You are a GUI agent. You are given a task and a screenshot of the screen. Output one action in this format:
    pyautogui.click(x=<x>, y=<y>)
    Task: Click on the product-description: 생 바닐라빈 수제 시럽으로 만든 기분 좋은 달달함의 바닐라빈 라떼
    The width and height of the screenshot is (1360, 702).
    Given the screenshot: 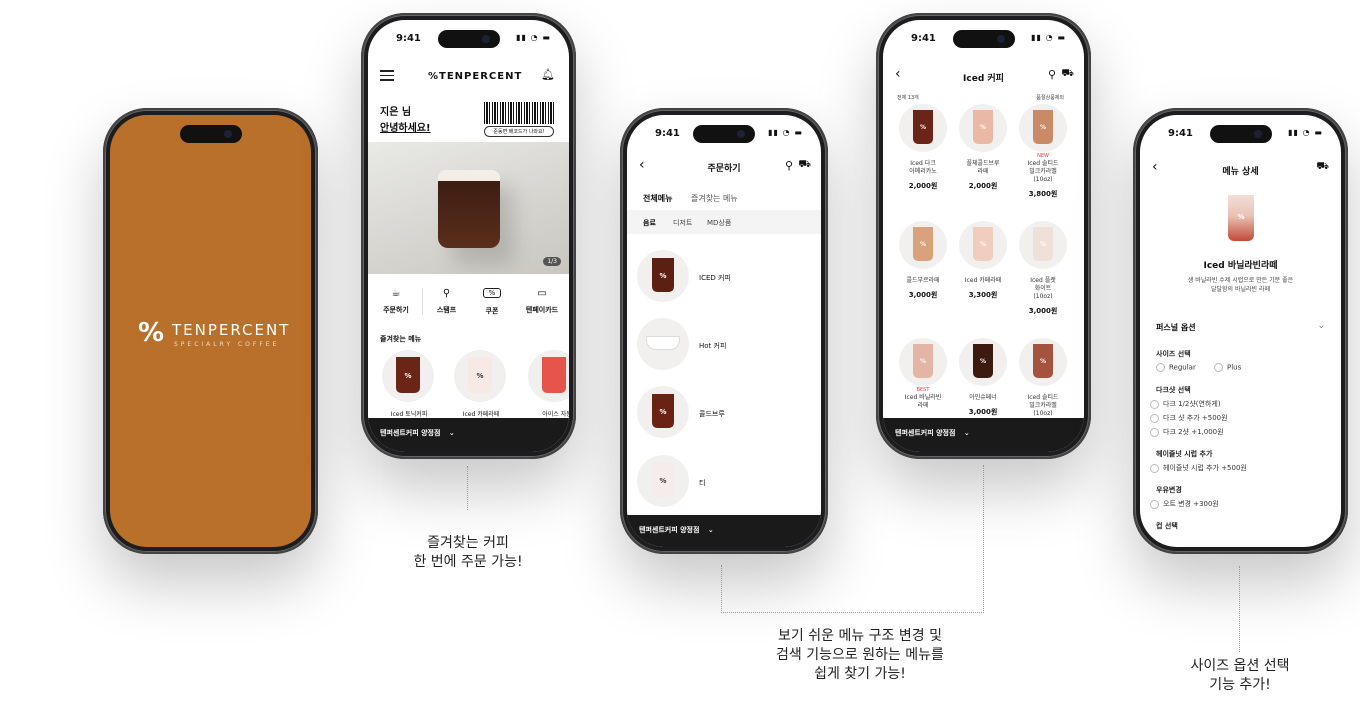 What is the action you would take?
    pyautogui.click(x=1240, y=285)
    